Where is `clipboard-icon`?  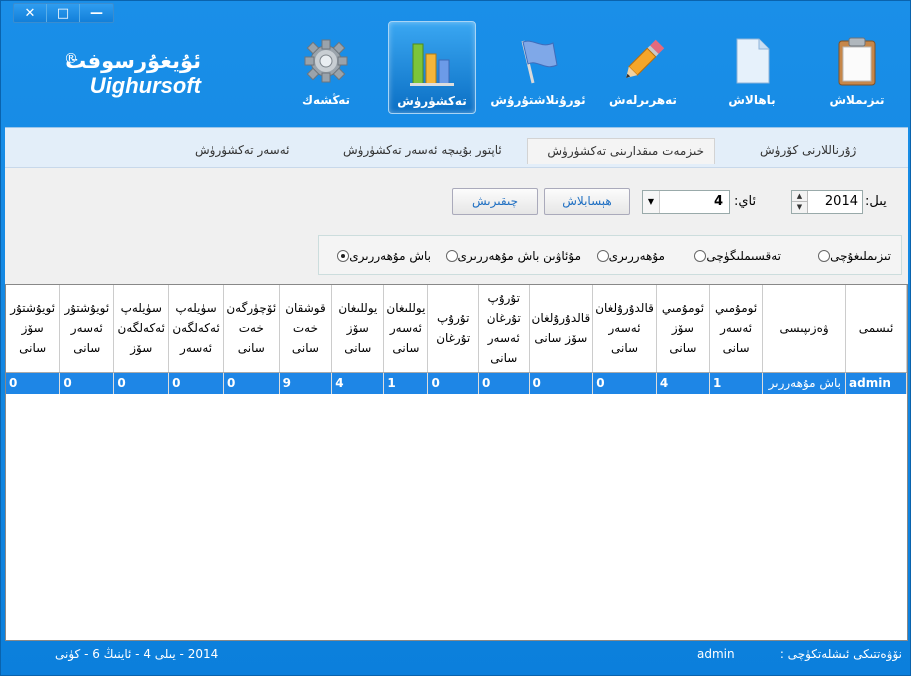 clipboard-icon is located at coordinates (857, 61).